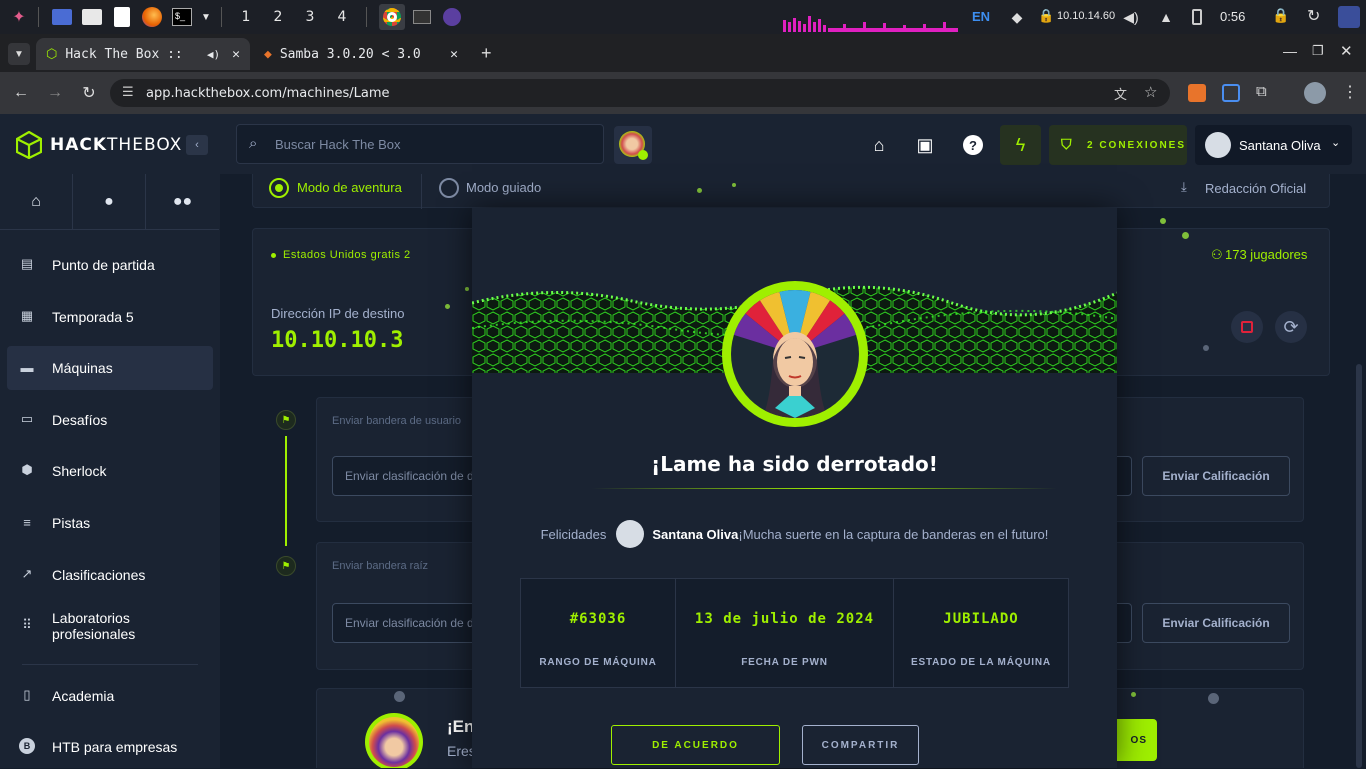  Describe the element at coordinates (349, 187) in the screenshot. I see `mode-adventure-label: Modo de aventura` at that location.